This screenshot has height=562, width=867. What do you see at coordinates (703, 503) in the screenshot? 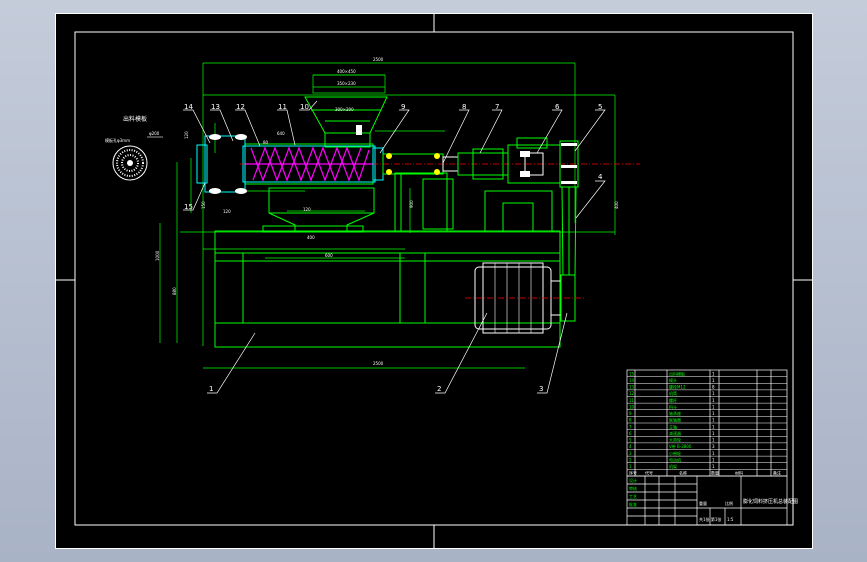
I see `tb-weight: 重量` at bounding box center [703, 503].